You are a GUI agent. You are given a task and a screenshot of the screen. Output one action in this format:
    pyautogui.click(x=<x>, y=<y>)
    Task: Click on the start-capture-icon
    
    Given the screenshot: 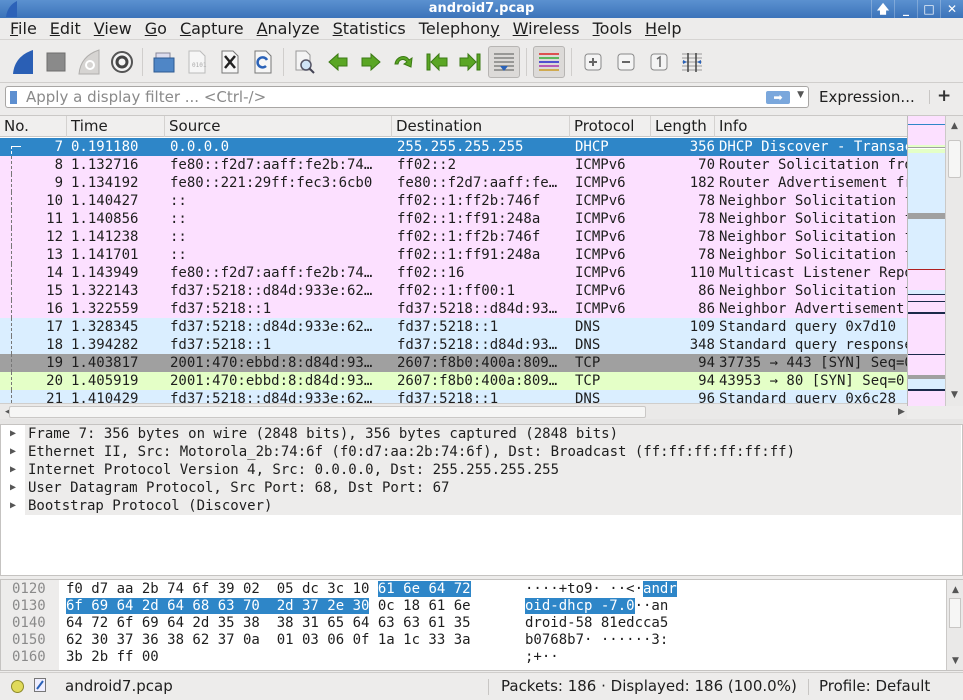 What is the action you would take?
    pyautogui.click(x=22, y=61)
    